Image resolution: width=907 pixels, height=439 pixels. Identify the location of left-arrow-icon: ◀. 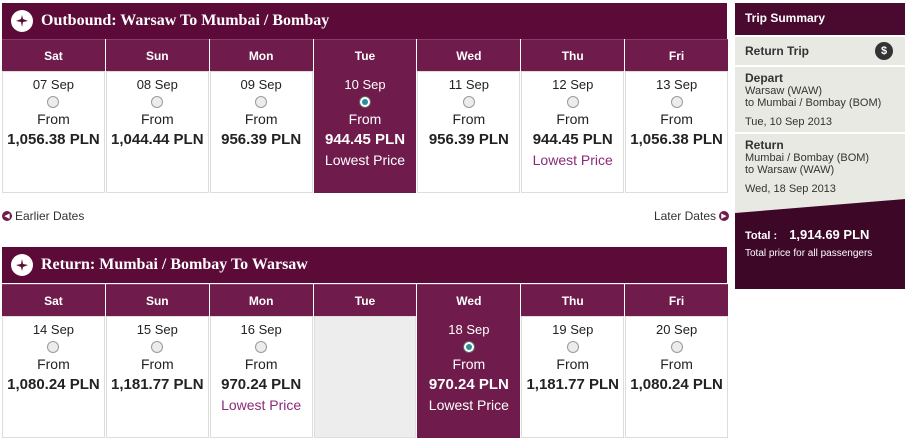
(7, 216).